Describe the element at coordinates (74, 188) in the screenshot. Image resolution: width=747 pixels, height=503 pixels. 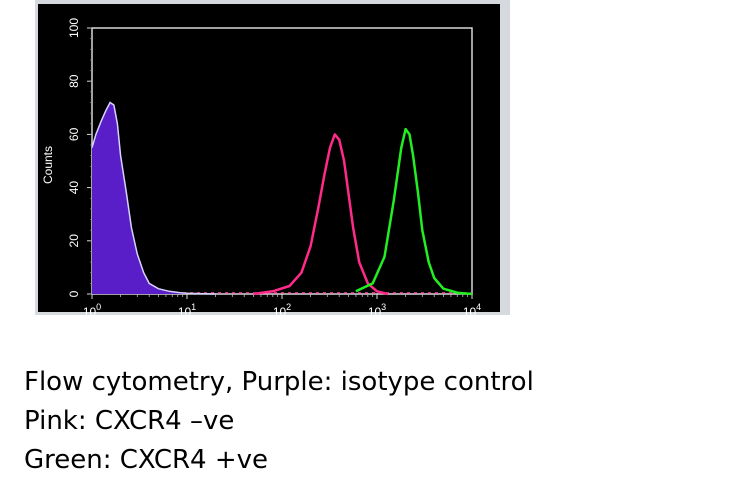
I see `y-tick-label: 40` at that location.